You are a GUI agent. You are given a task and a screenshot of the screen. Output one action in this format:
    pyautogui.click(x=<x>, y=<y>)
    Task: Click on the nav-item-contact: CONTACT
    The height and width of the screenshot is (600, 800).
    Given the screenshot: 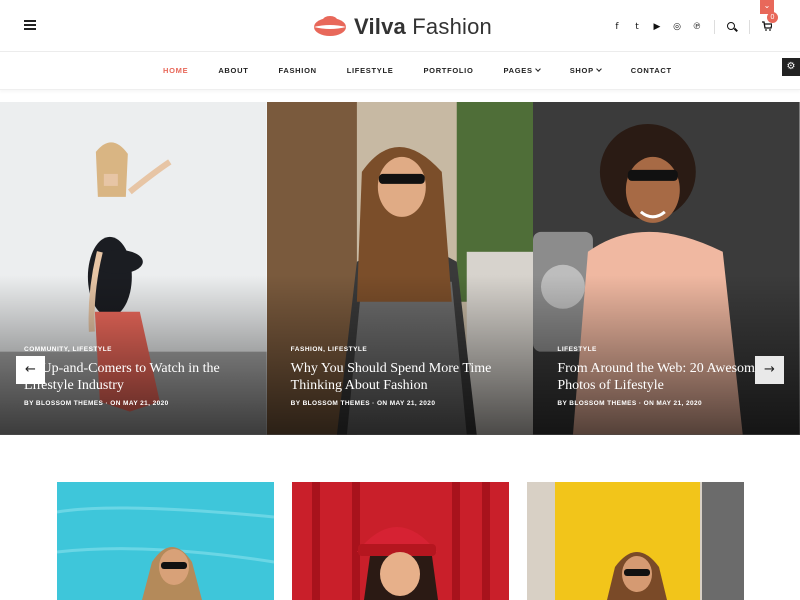 What is the action you would take?
    pyautogui.click(x=651, y=70)
    